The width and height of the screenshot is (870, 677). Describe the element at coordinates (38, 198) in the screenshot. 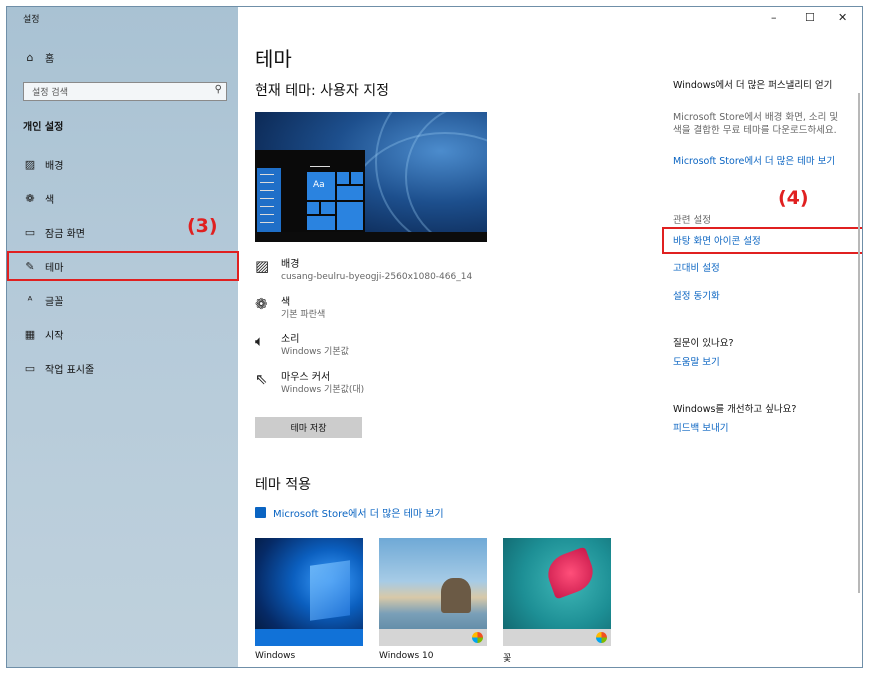

I see `sidebar-item-color: ❁ 색` at that location.